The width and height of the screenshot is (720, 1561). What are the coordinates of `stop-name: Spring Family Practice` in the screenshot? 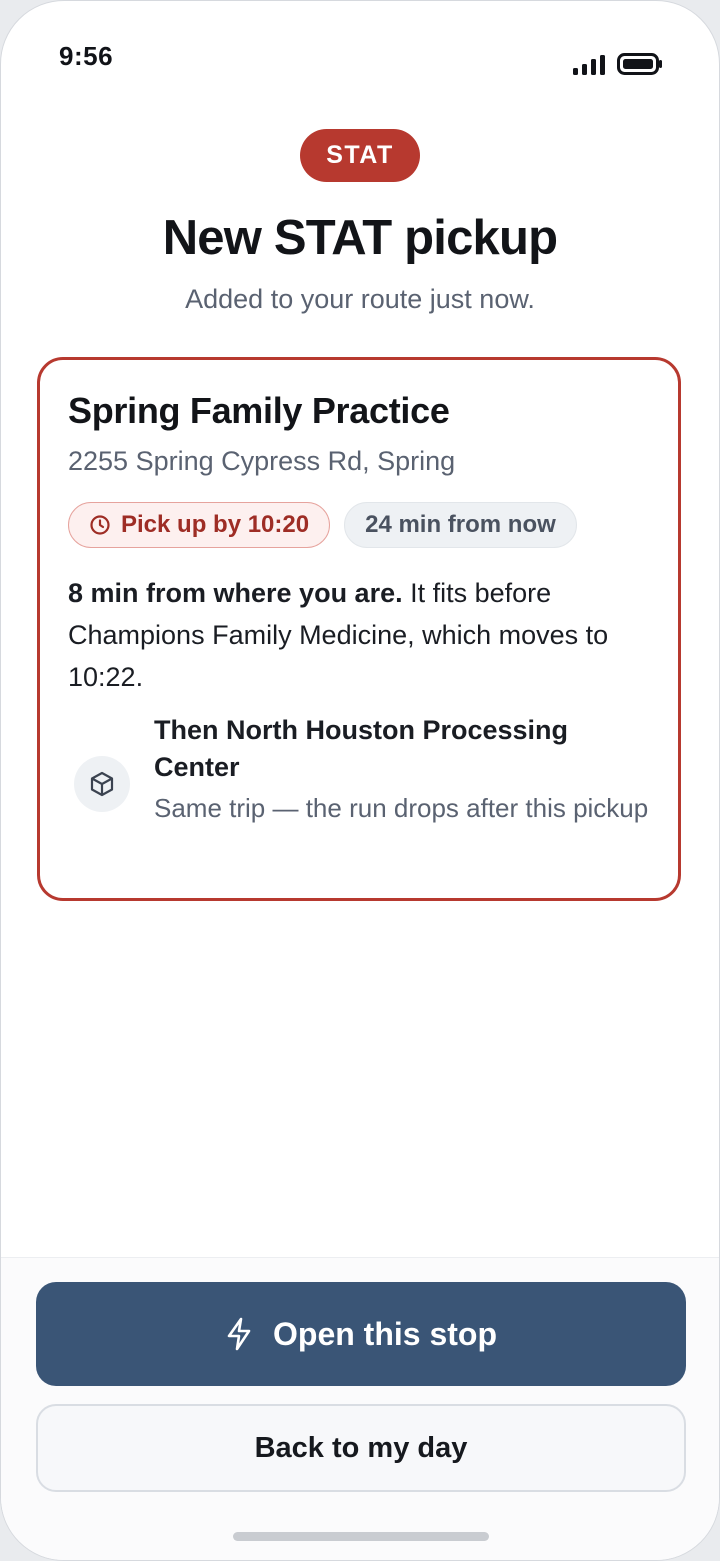 It's located at (259, 410).